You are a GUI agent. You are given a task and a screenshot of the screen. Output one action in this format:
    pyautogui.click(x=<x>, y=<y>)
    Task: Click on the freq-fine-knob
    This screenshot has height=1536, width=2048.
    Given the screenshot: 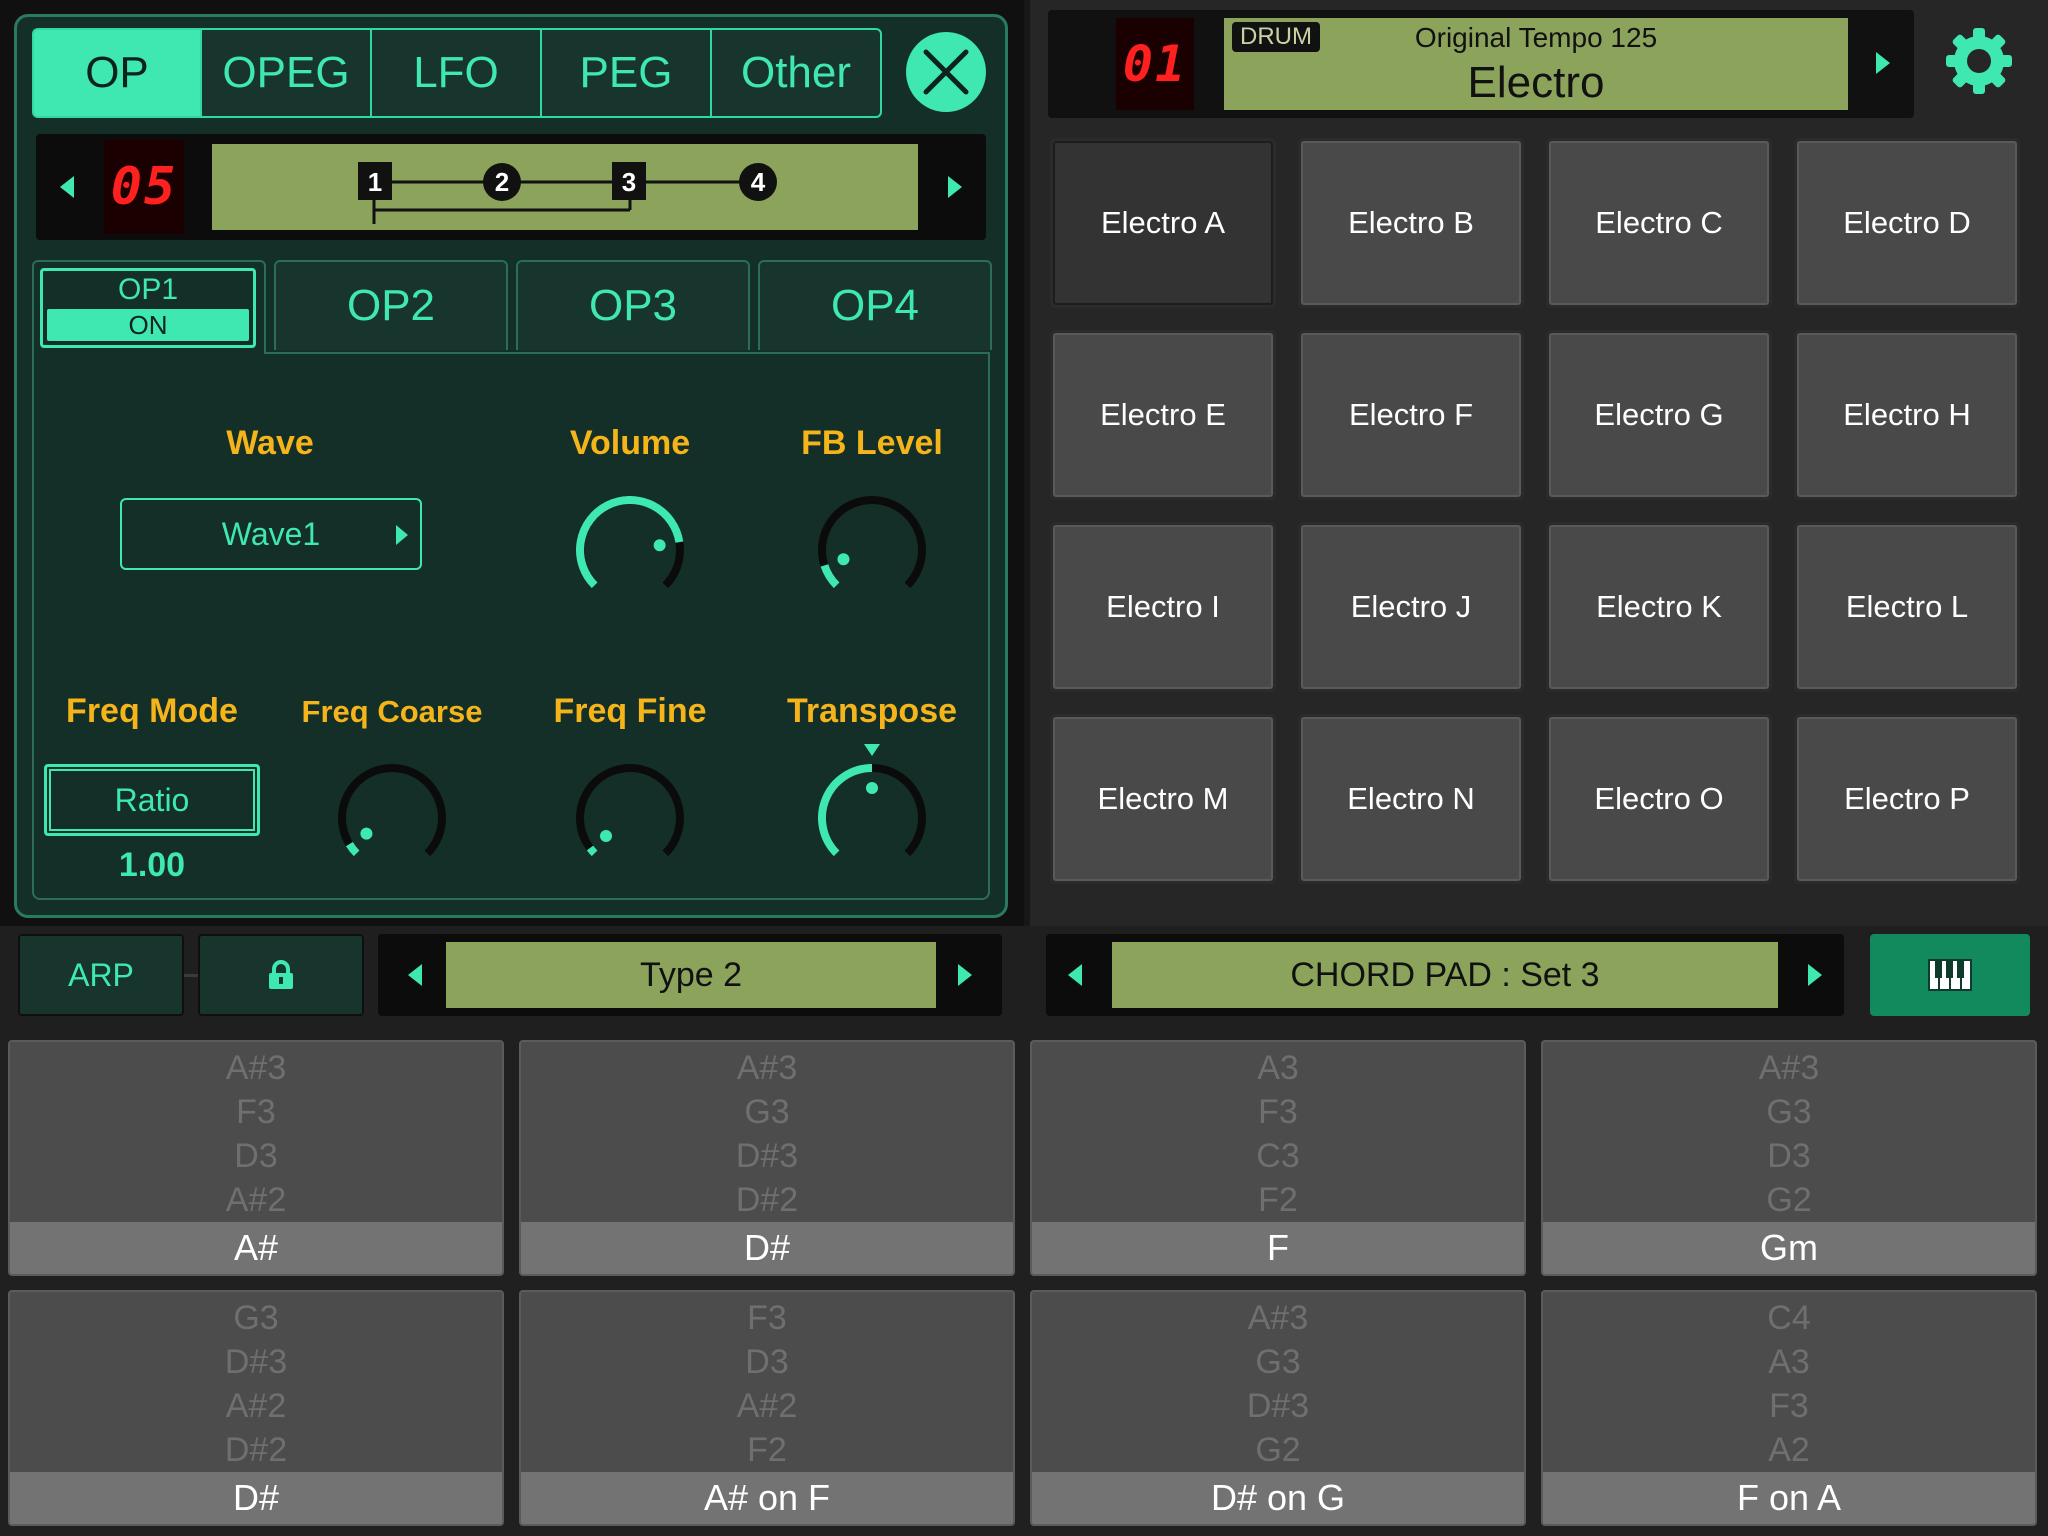 What is the action you would take?
    pyautogui.click(x=630, y=818)
    